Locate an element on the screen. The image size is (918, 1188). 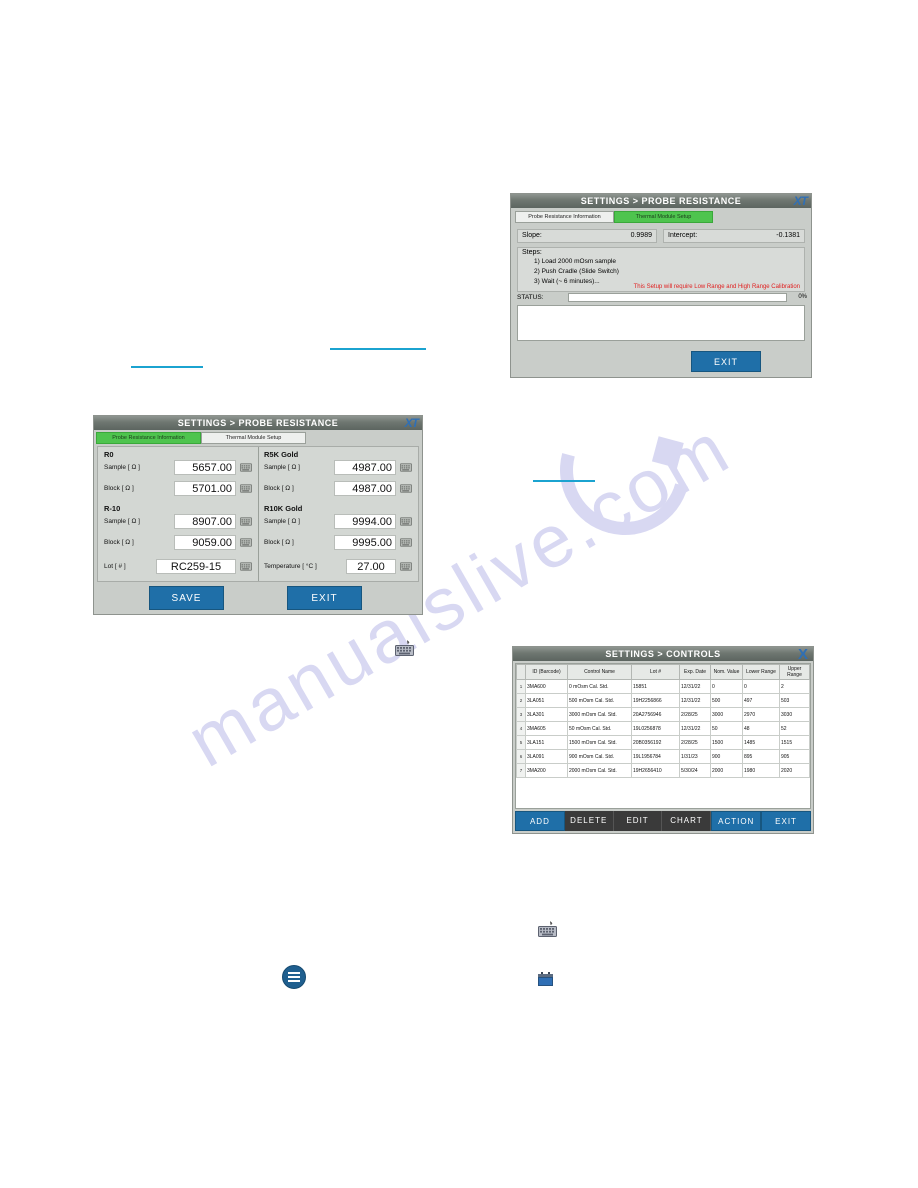
temperature-value: 27.00 is located at coordinates (371, 566).